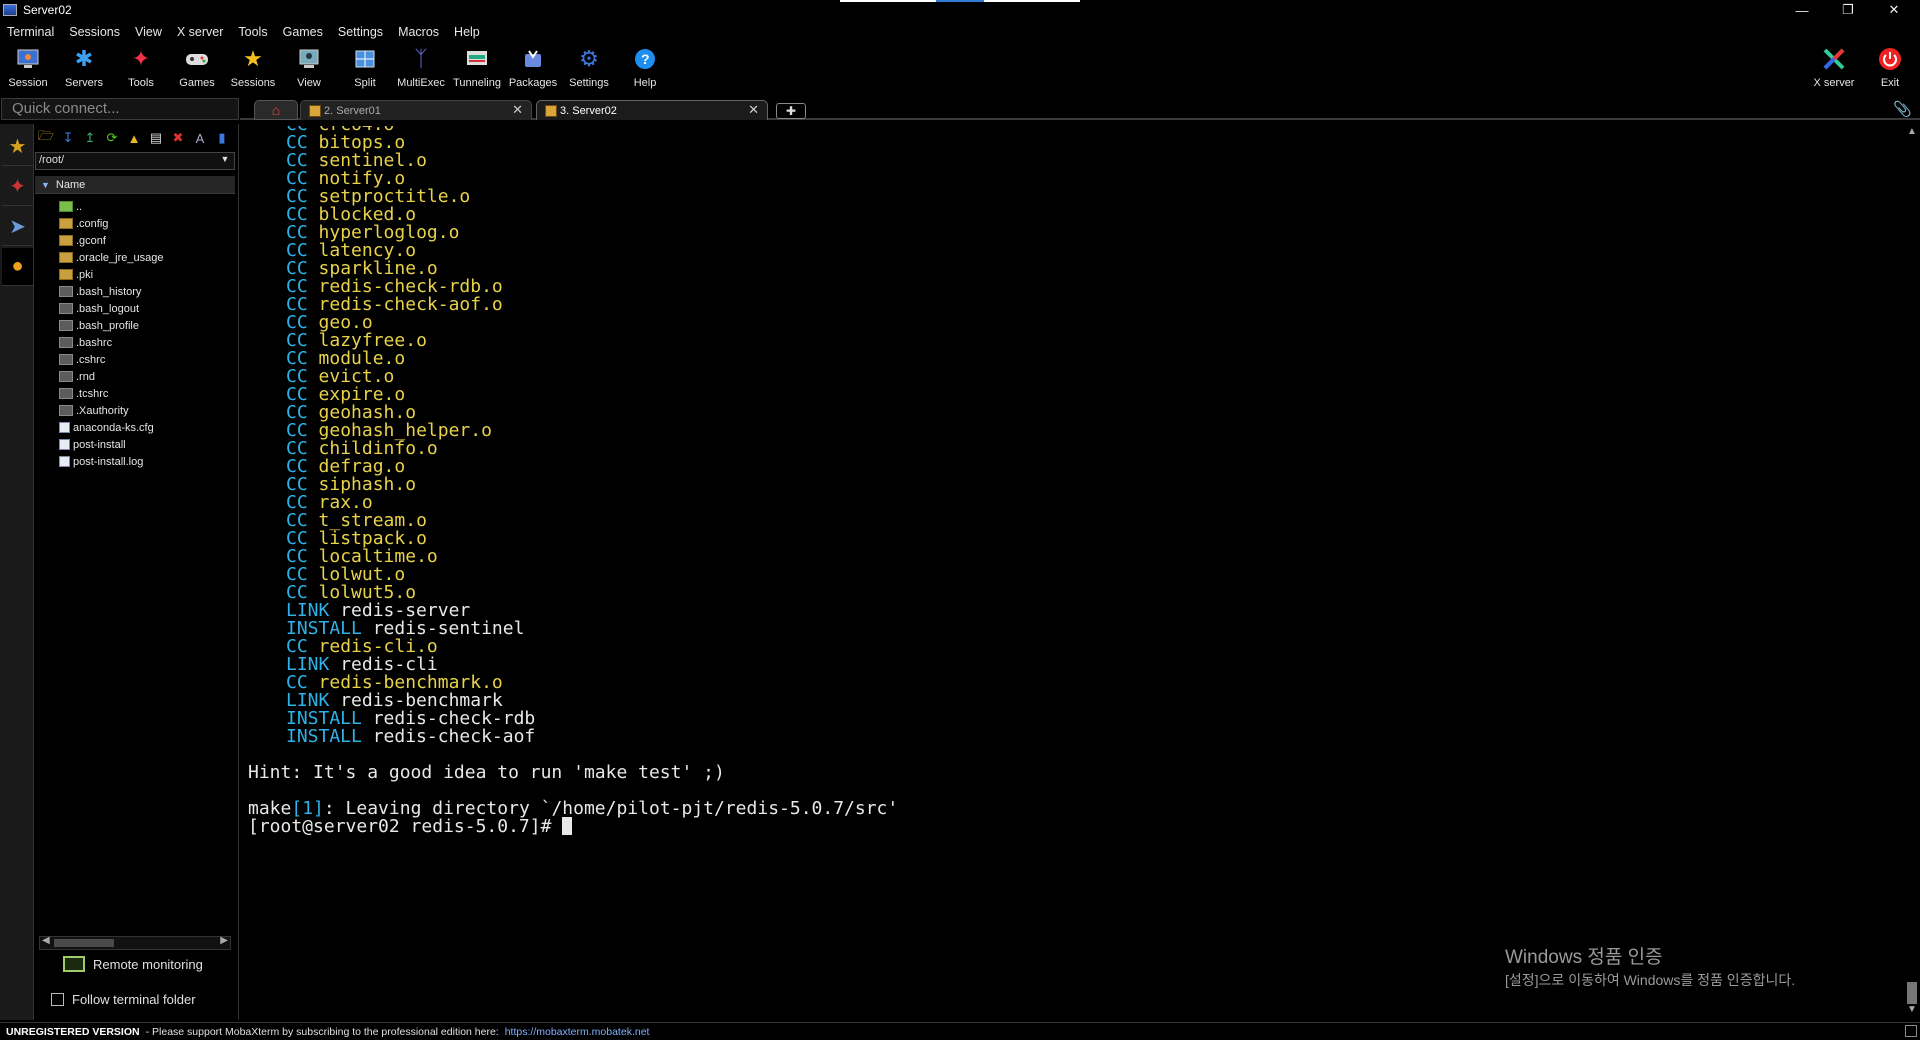 This screenshot has height=1040, width=1920. Describe the element at coordinates (135, 427) in the screenshot. I see `list-item: anaconda-ks.cfg` at that location.